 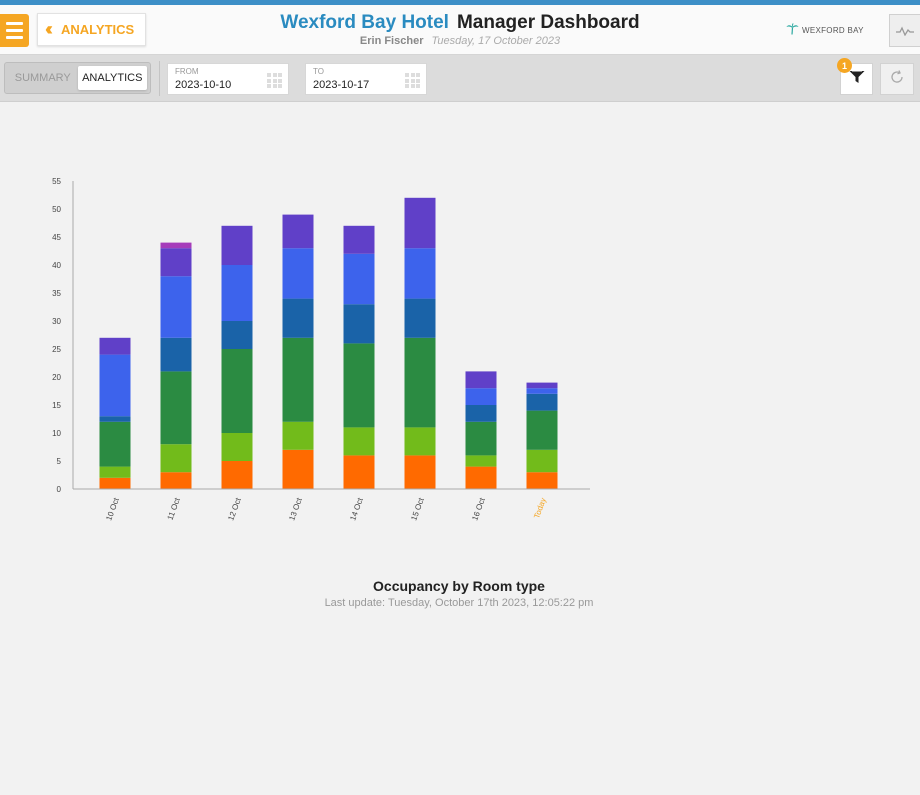 What do you see at coordinates (548, 22) in the screenshot?
I see `dashboard-title: Manager Dashboard` at bounding box center [548, 22].